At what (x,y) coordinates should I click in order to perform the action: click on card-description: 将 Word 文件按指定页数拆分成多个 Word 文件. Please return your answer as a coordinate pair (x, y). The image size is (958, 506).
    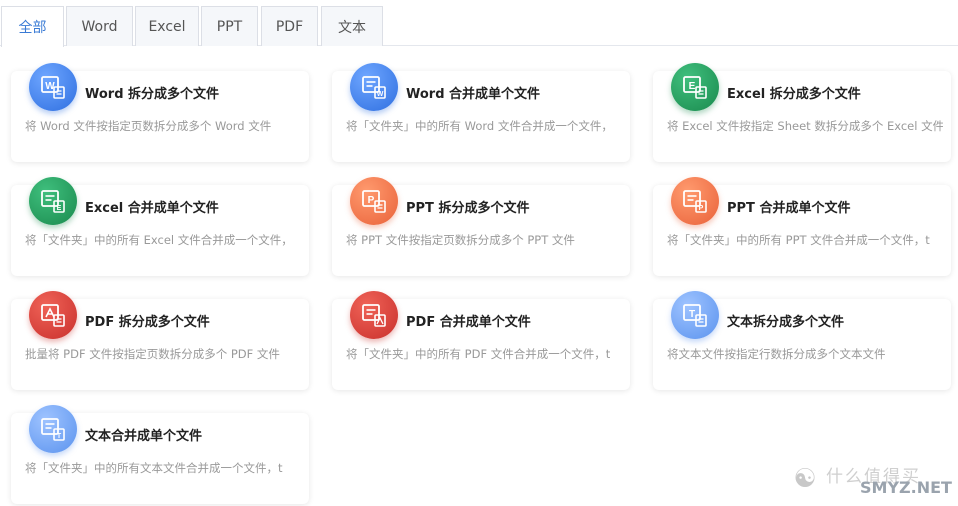
    Looking at the image, I should click on (148, 126).